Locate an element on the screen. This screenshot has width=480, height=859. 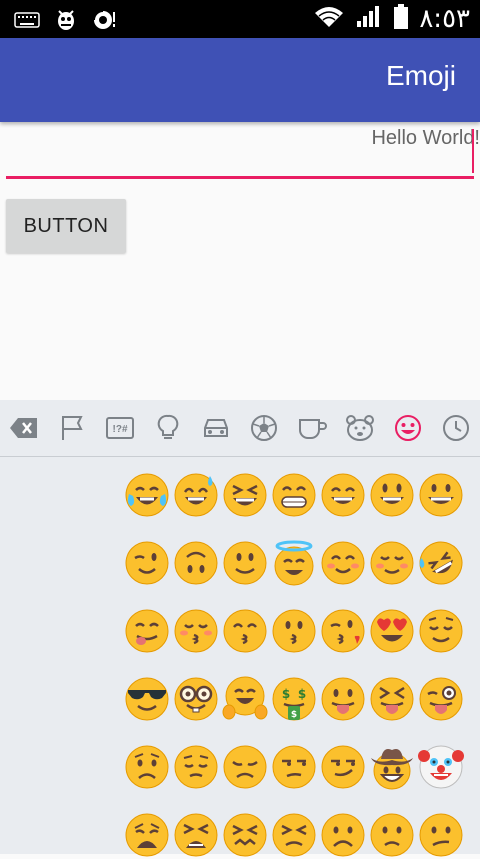
wifi-icon is located at coordinates (329, 19).